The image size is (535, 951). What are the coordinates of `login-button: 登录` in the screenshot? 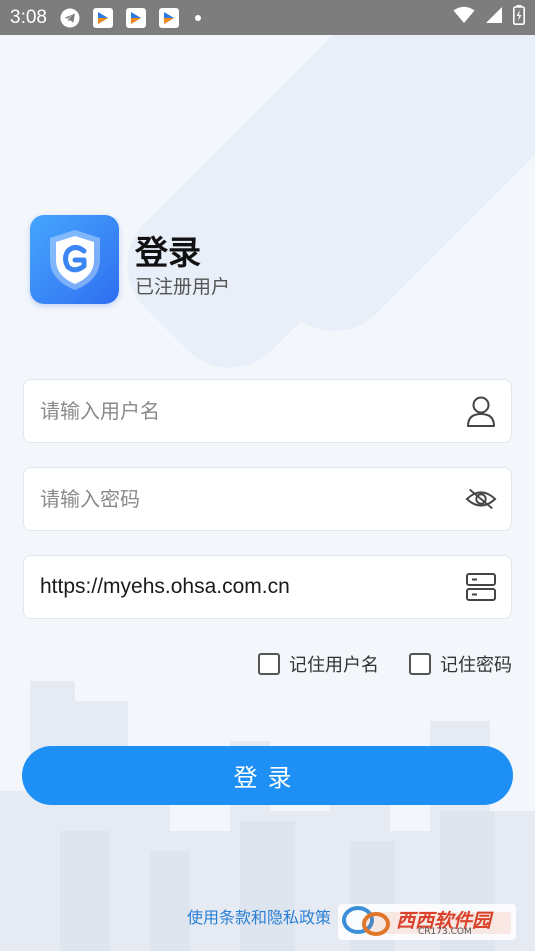 It's located at (267, 775).